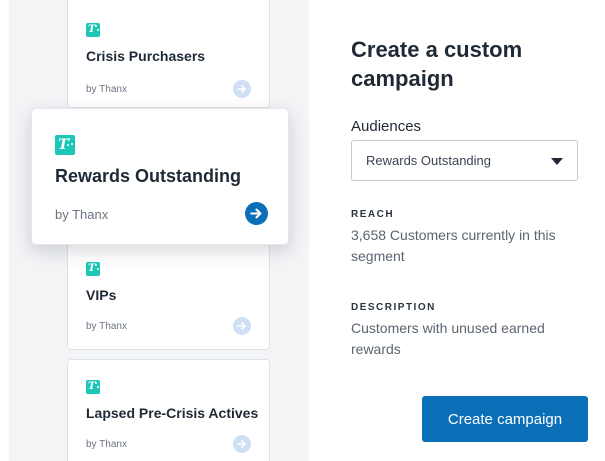 This screenshot has height=461, width=605. Describe the element at coordinates (386, 126) in the screenshot. I see `audiences-label: Audiences` at that location.